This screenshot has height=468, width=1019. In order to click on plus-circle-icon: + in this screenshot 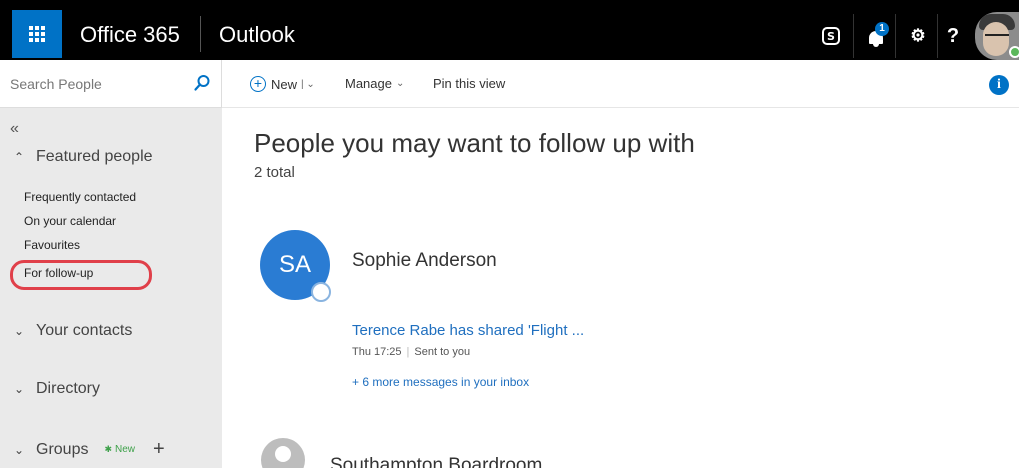, I will do `click(258, 84)`.